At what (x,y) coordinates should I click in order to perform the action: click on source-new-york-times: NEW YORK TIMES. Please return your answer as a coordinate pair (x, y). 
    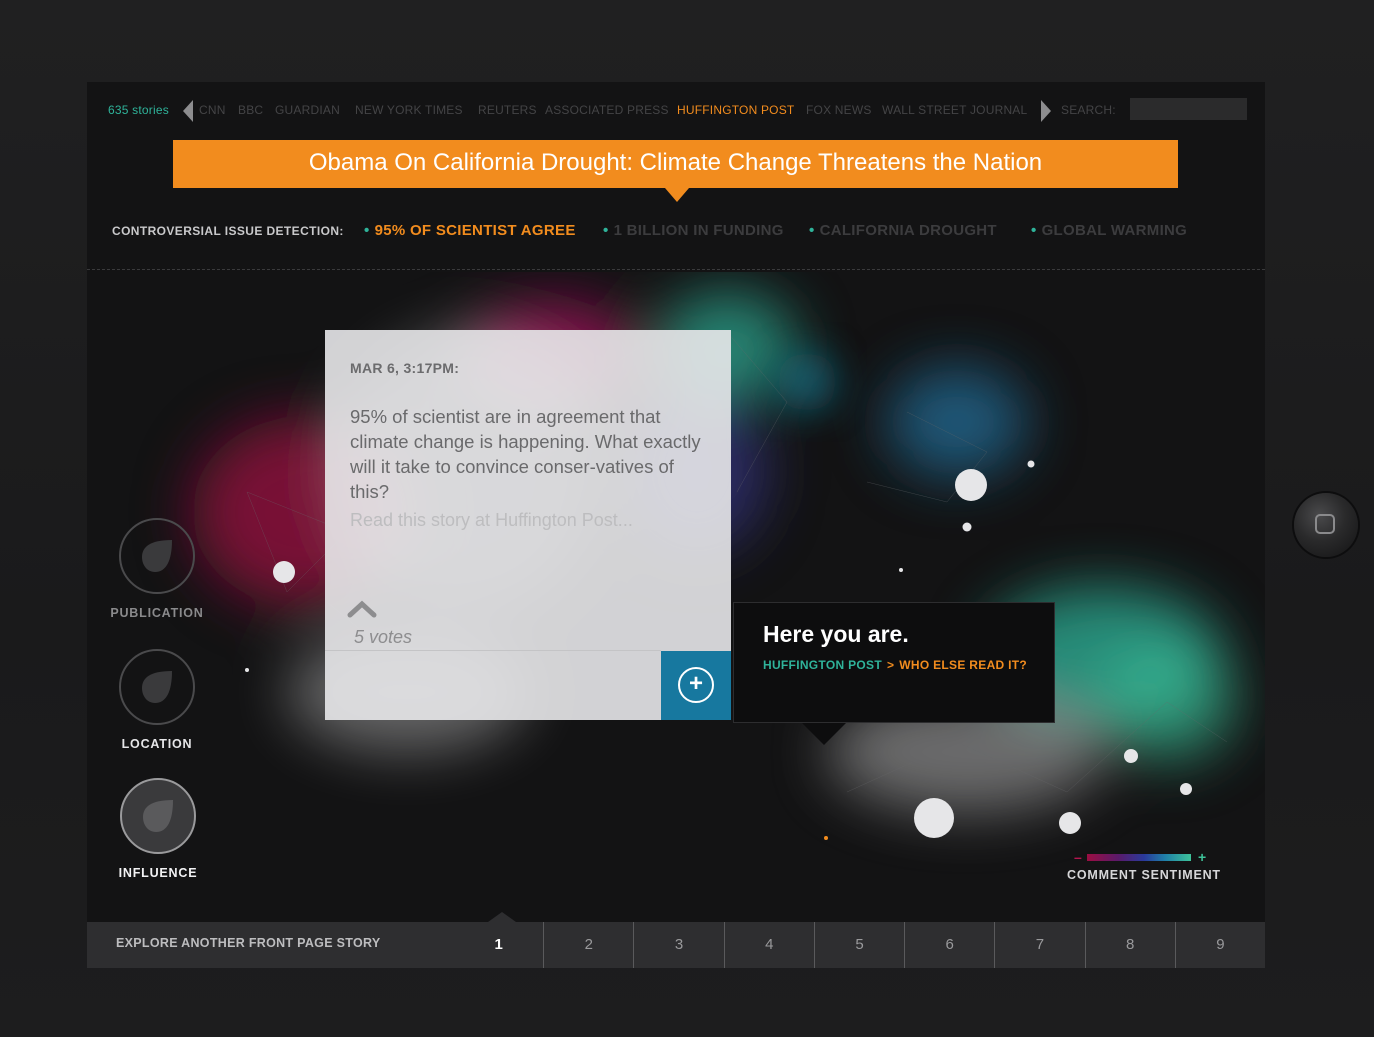
    Looking at the image, I should click on (409, 110).